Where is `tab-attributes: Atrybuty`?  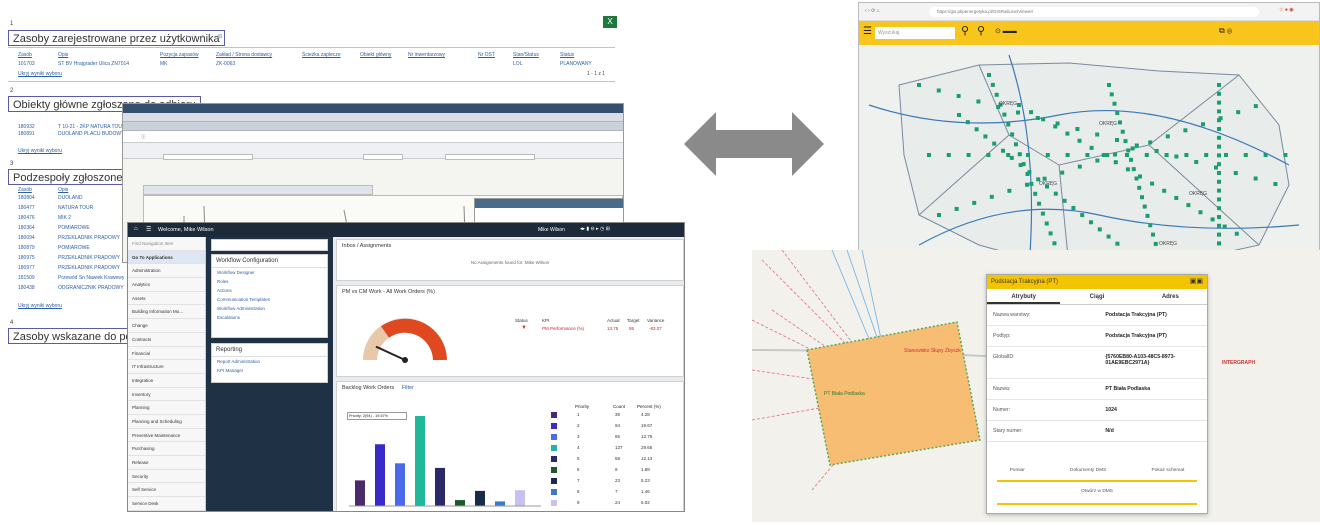 tab-attributes: Atrybuty is located at coordinates (1024, 296).